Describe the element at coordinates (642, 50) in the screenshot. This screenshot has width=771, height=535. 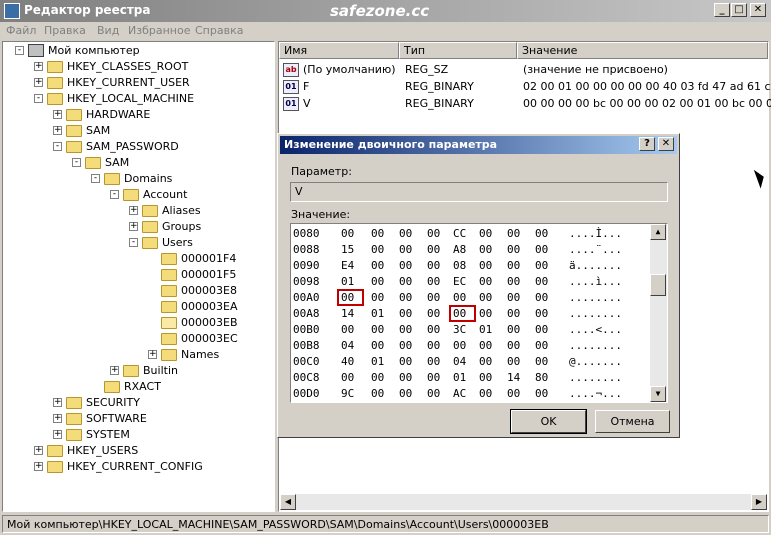
I see `column-header-value: Значение` at that location.